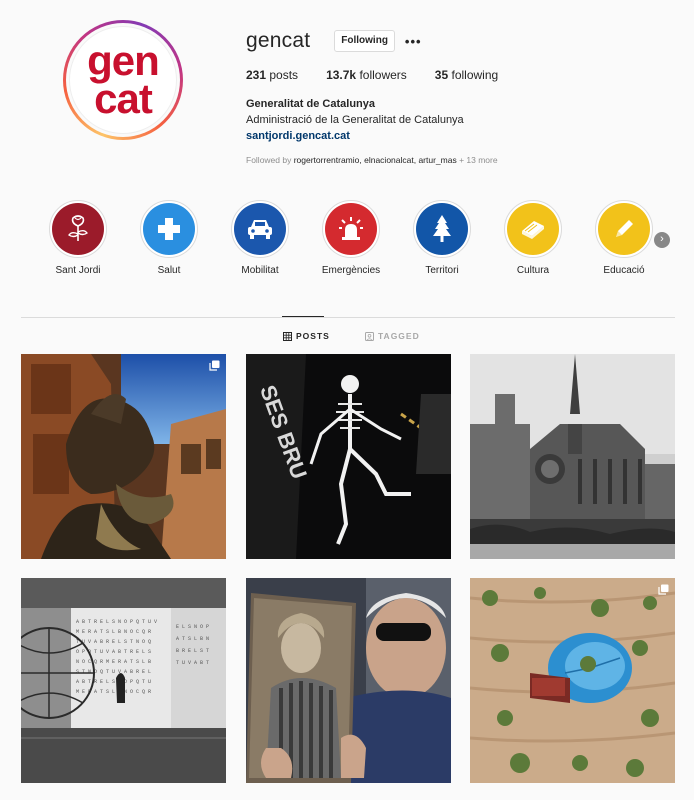  Describe the element at coordinates (351, 228) in the screenshot. I see `siren-icon` at that location.